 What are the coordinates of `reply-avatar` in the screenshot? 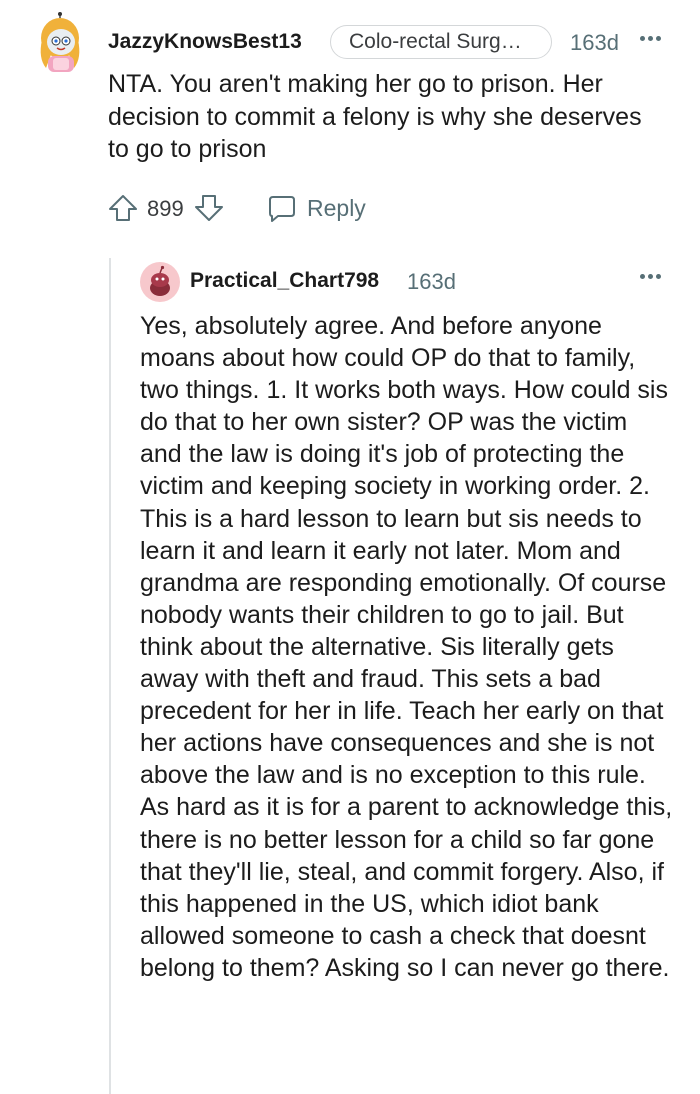 It's located at (160, 282).